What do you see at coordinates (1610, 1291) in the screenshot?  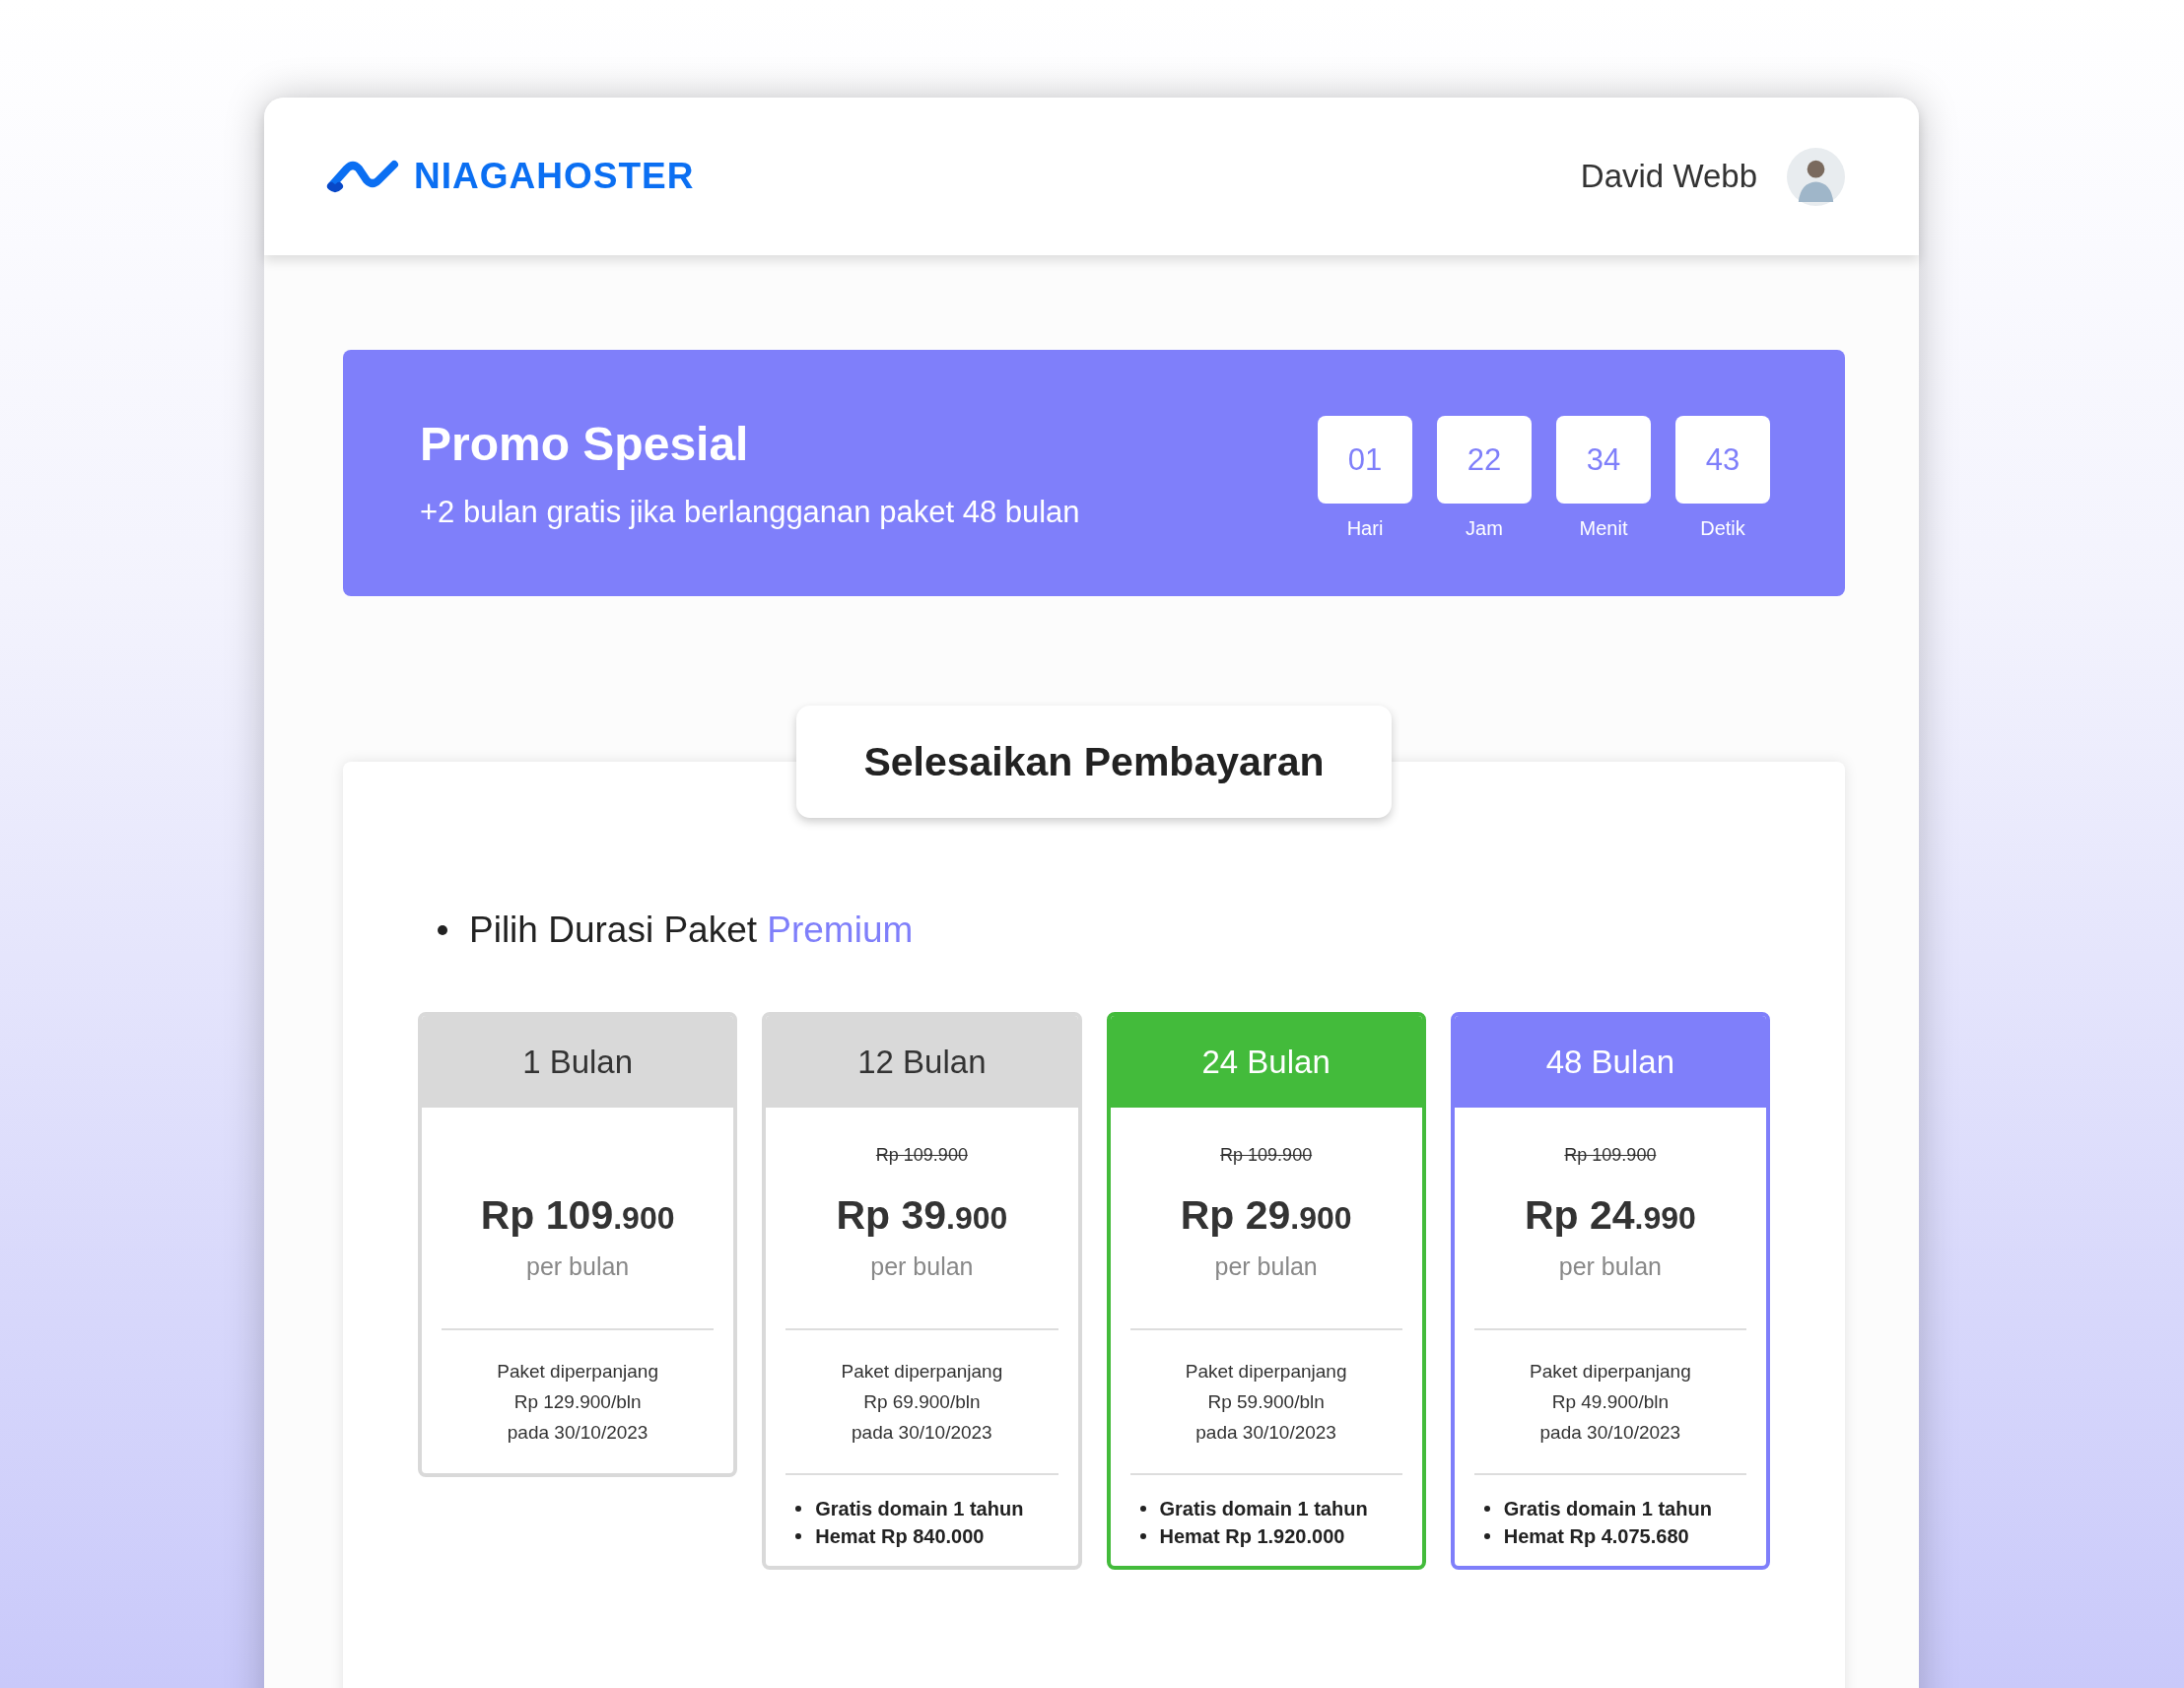 I see `plan-card: 48 Bulan Rp 109.900 Rp 24.990 per bulan Paket diperpanjang Rp 49.900/bln pada 30/10/2023 Gratis domain 1 tahun Hemat Rp 4.075.680` at bounding box center [1610, 1291].